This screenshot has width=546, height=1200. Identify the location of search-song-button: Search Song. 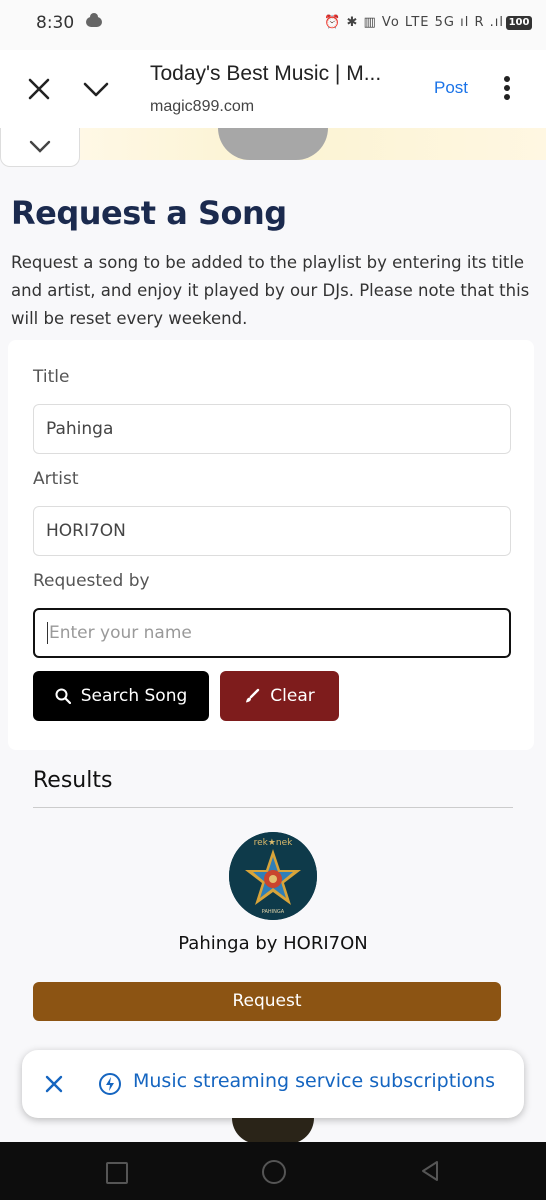
(121, 696).